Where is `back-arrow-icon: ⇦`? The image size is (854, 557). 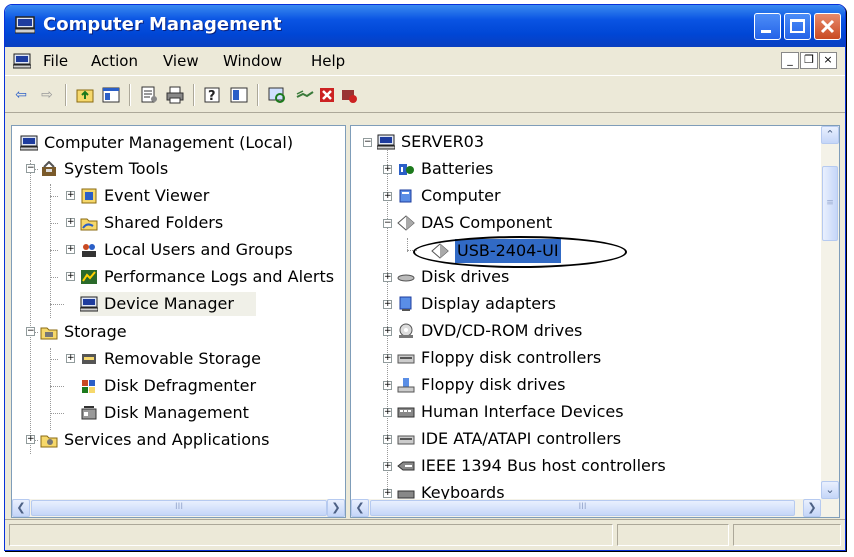 back-arrow-icon: ⇦ is located at coordinates (21, 95).